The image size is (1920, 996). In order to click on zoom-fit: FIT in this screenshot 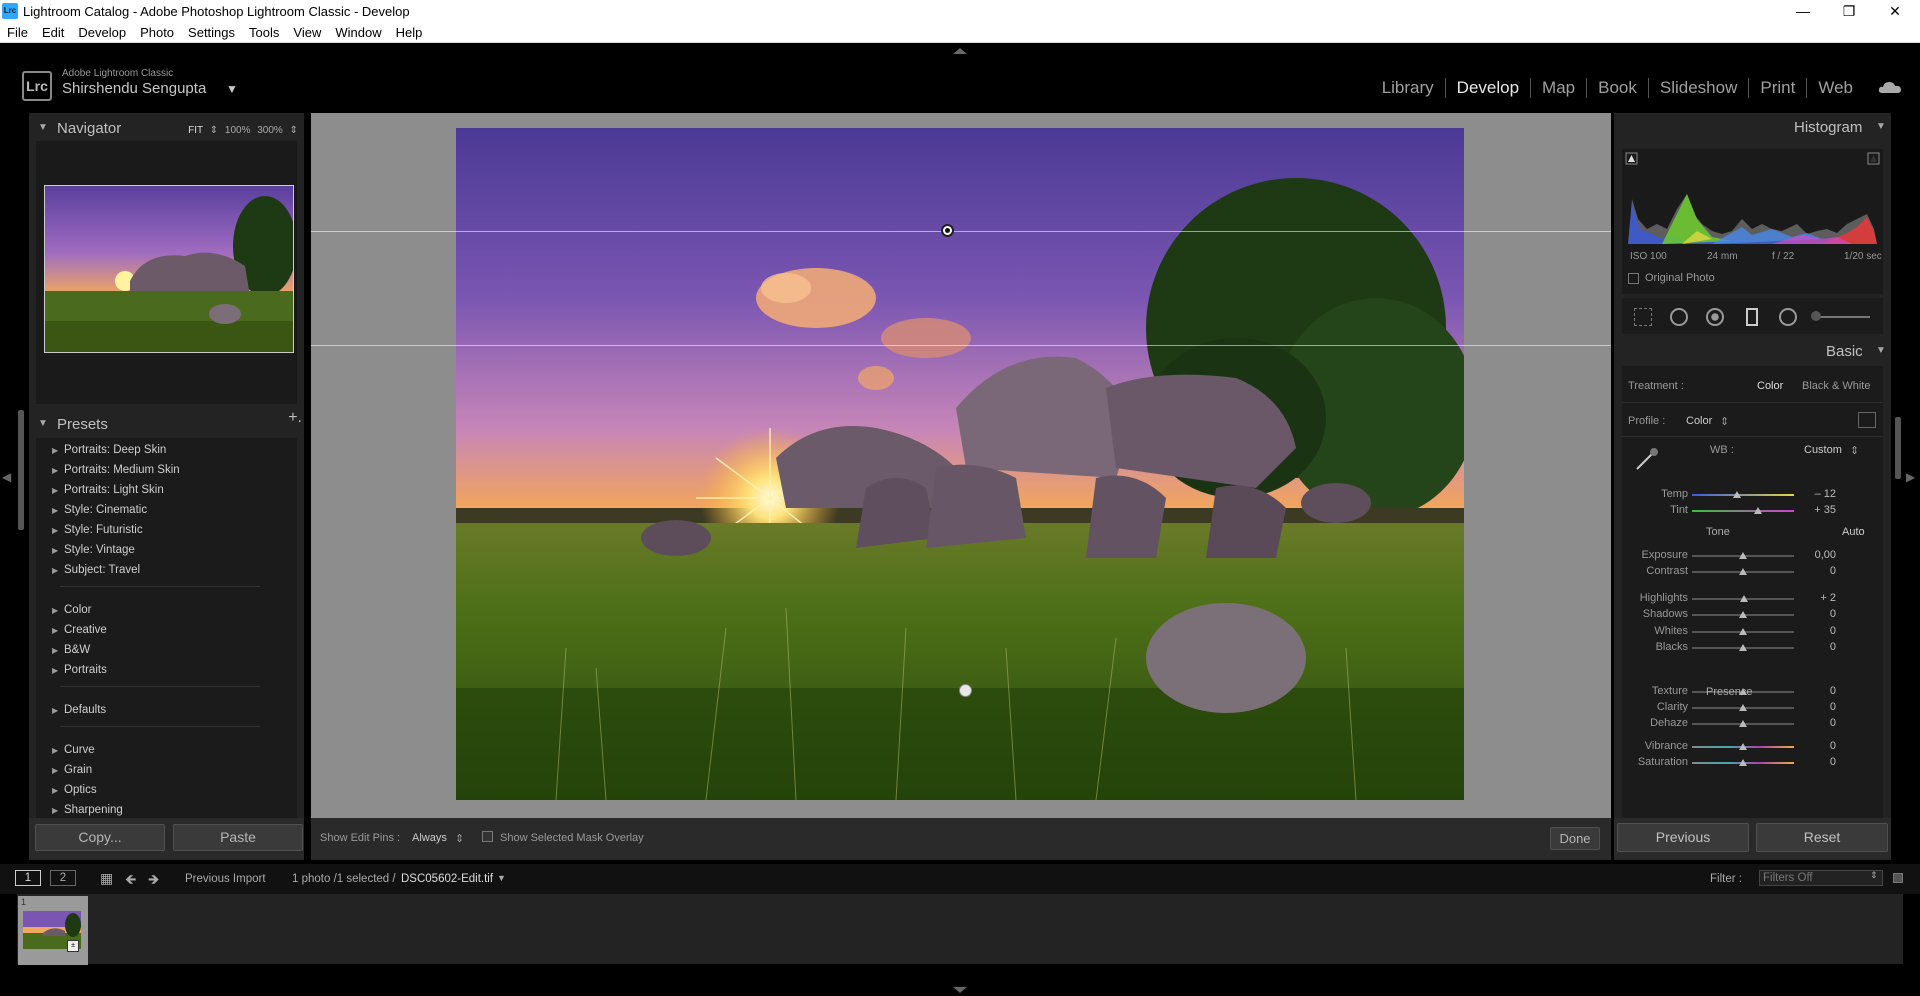, I will do `click(195, 130)`.